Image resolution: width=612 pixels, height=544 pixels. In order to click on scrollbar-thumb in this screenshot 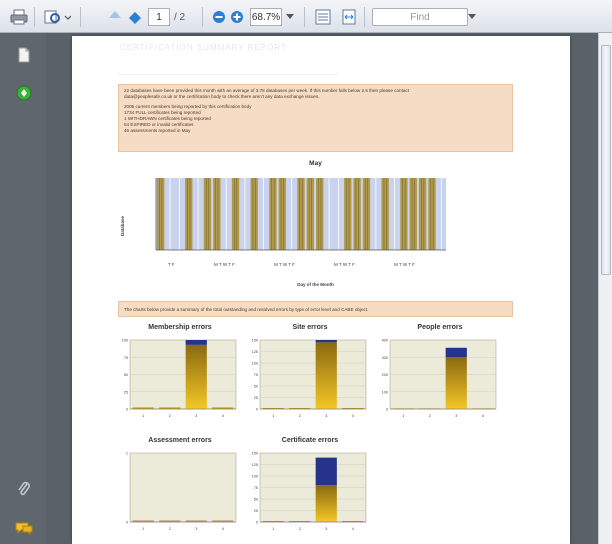, I will do `click(606, 160)`.